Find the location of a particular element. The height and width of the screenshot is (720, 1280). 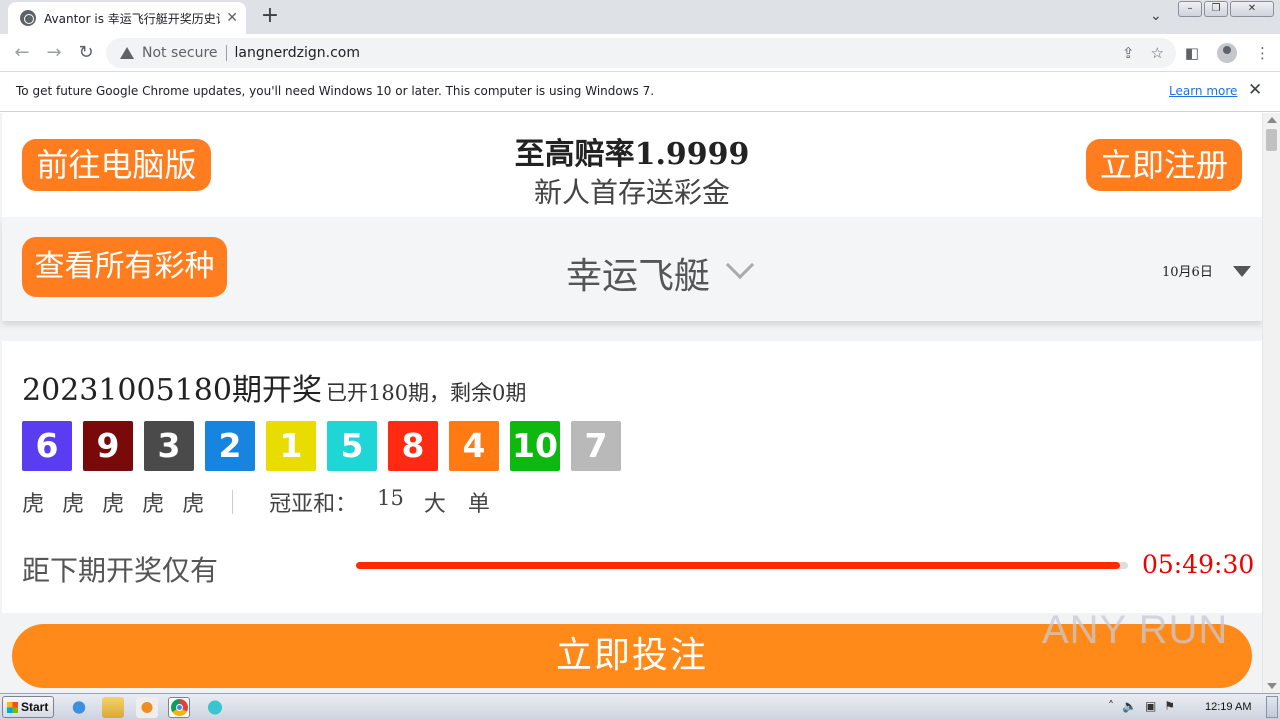

learn-more-link: Learn more is located at coordinates (1203, 91).